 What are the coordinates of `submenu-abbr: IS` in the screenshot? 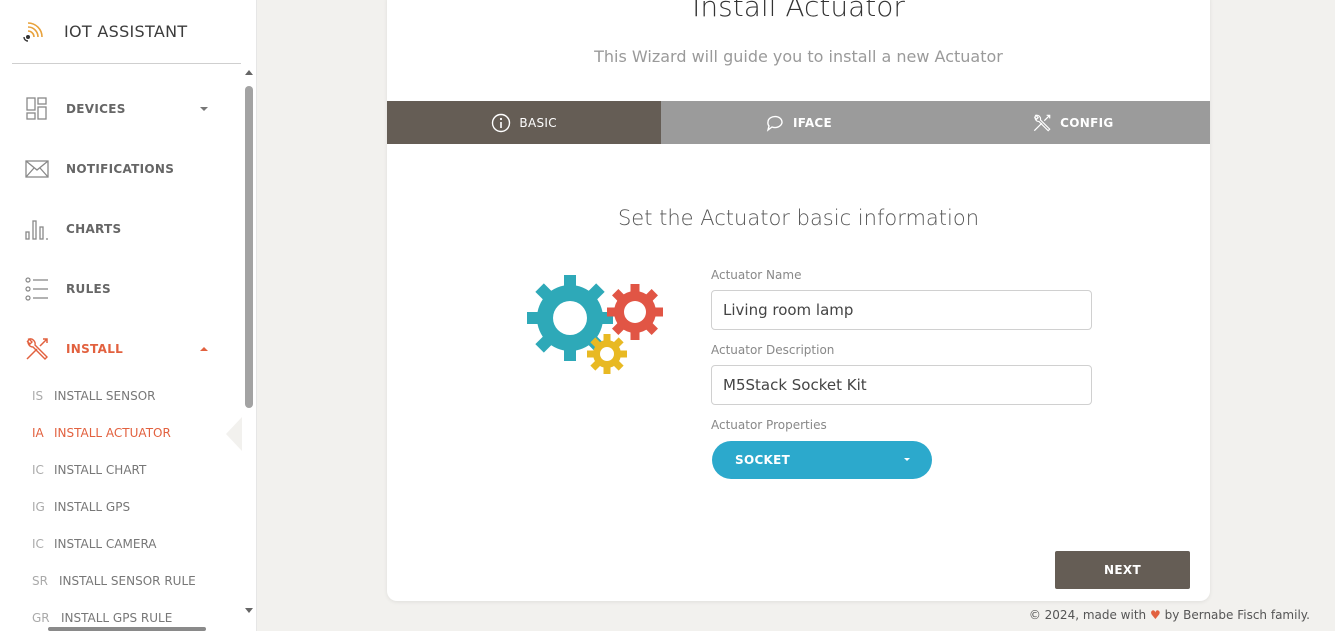 It's located at (38, 396).